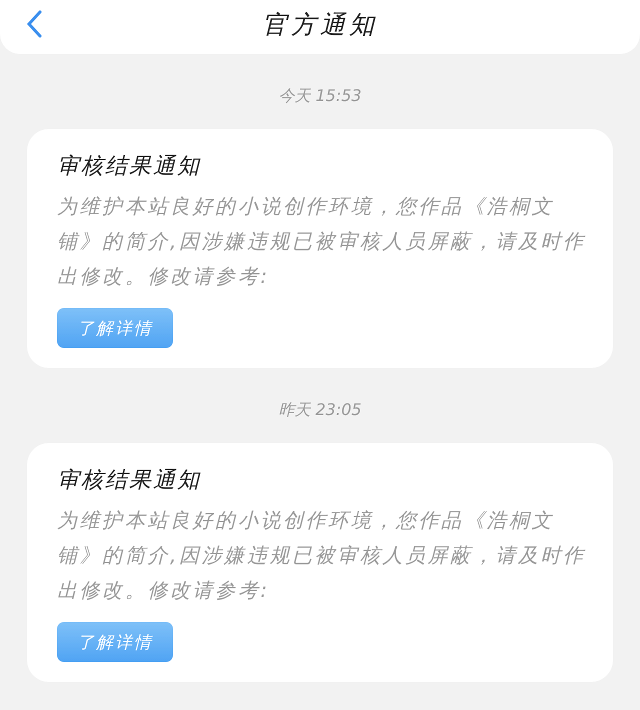 This screenshot has height=710, width=640. I want to click on back-icon, so click(34, 24).